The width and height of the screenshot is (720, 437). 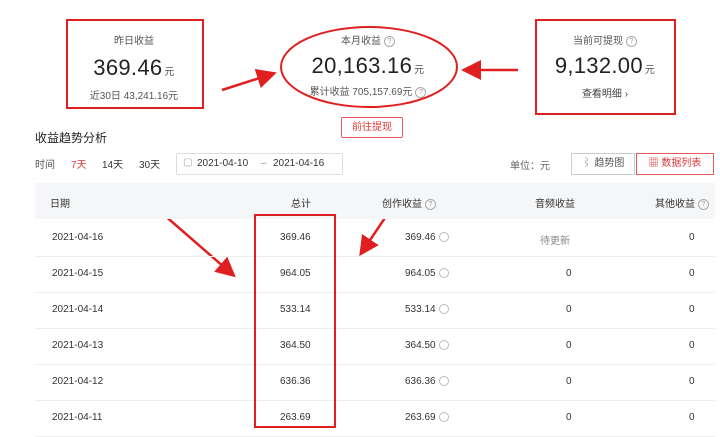 I want to click on cell-creation: 533.14, so click(x=427, y=309).